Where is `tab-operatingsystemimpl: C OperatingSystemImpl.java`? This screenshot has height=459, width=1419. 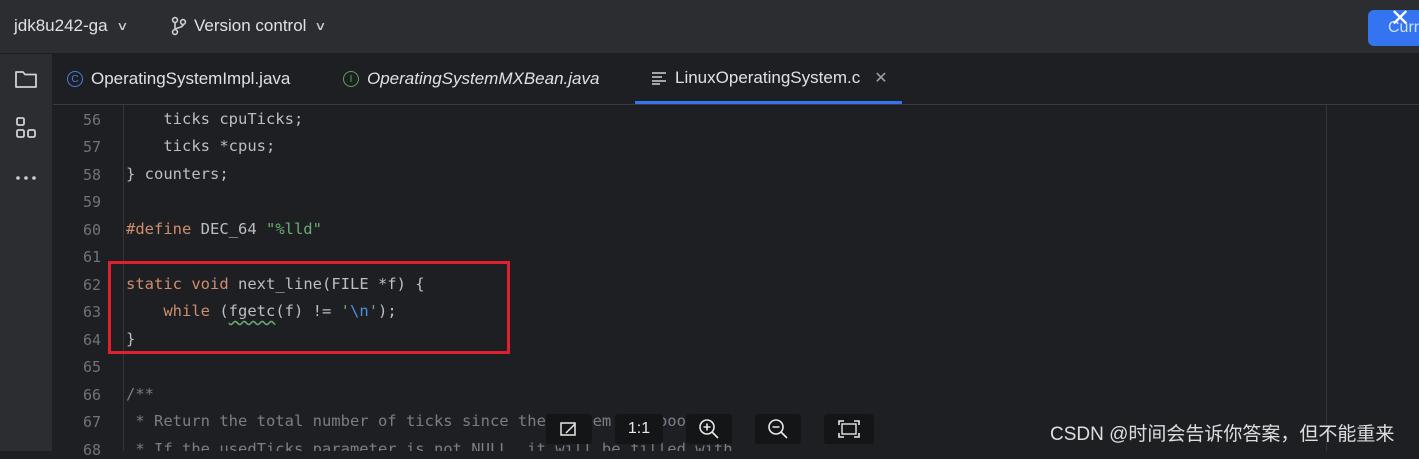 tab-operatingsystemimpl: C OperatingSystemImpl.java is located at coordinates (178, 79).